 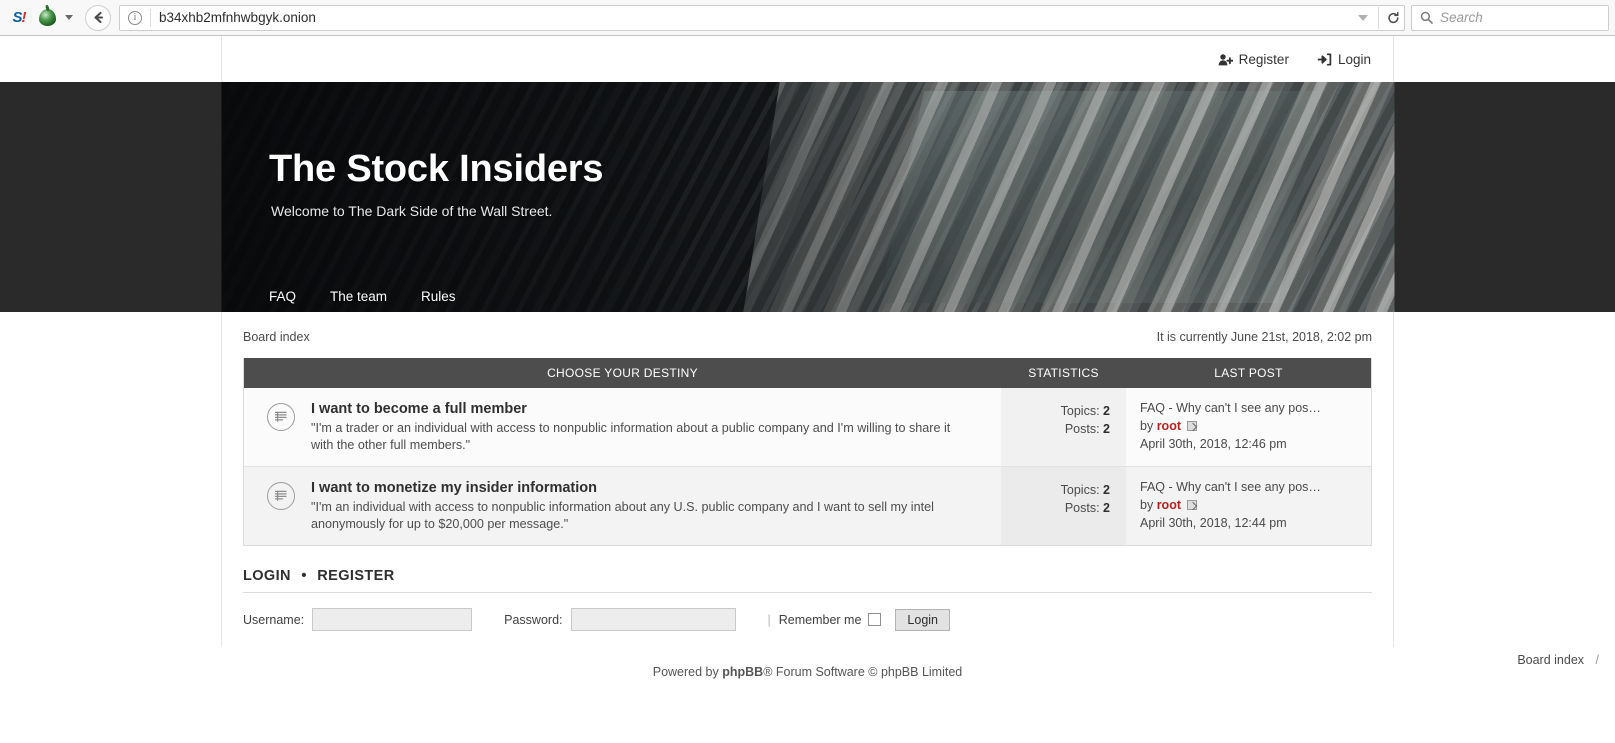 What do you see at coordinates (1363, 17) in the screenshot?
I see `address-dropdown-icon` at bounding box center [1363, 17].